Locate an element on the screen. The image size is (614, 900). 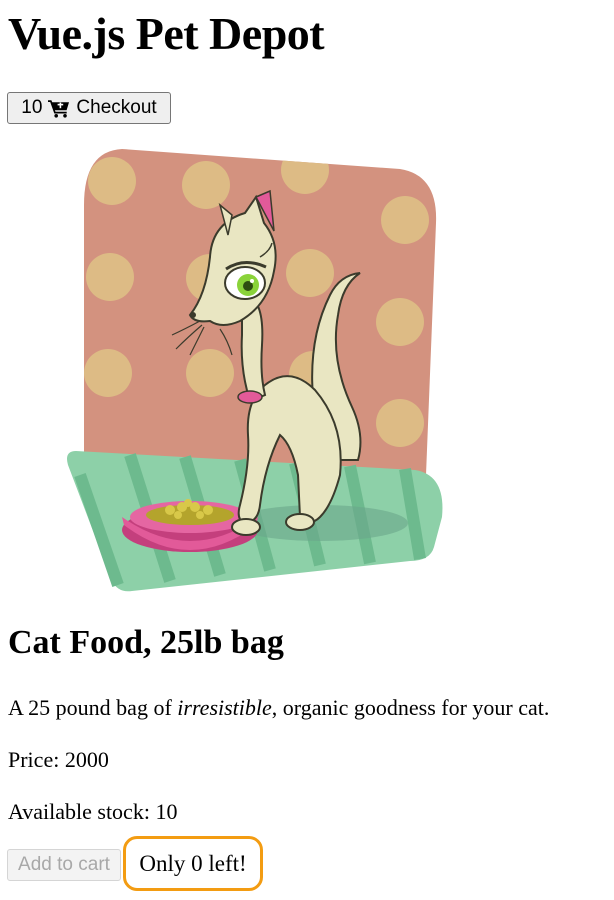
site-title: Vue.js Pet Depot is located at coordinates (166, 33).